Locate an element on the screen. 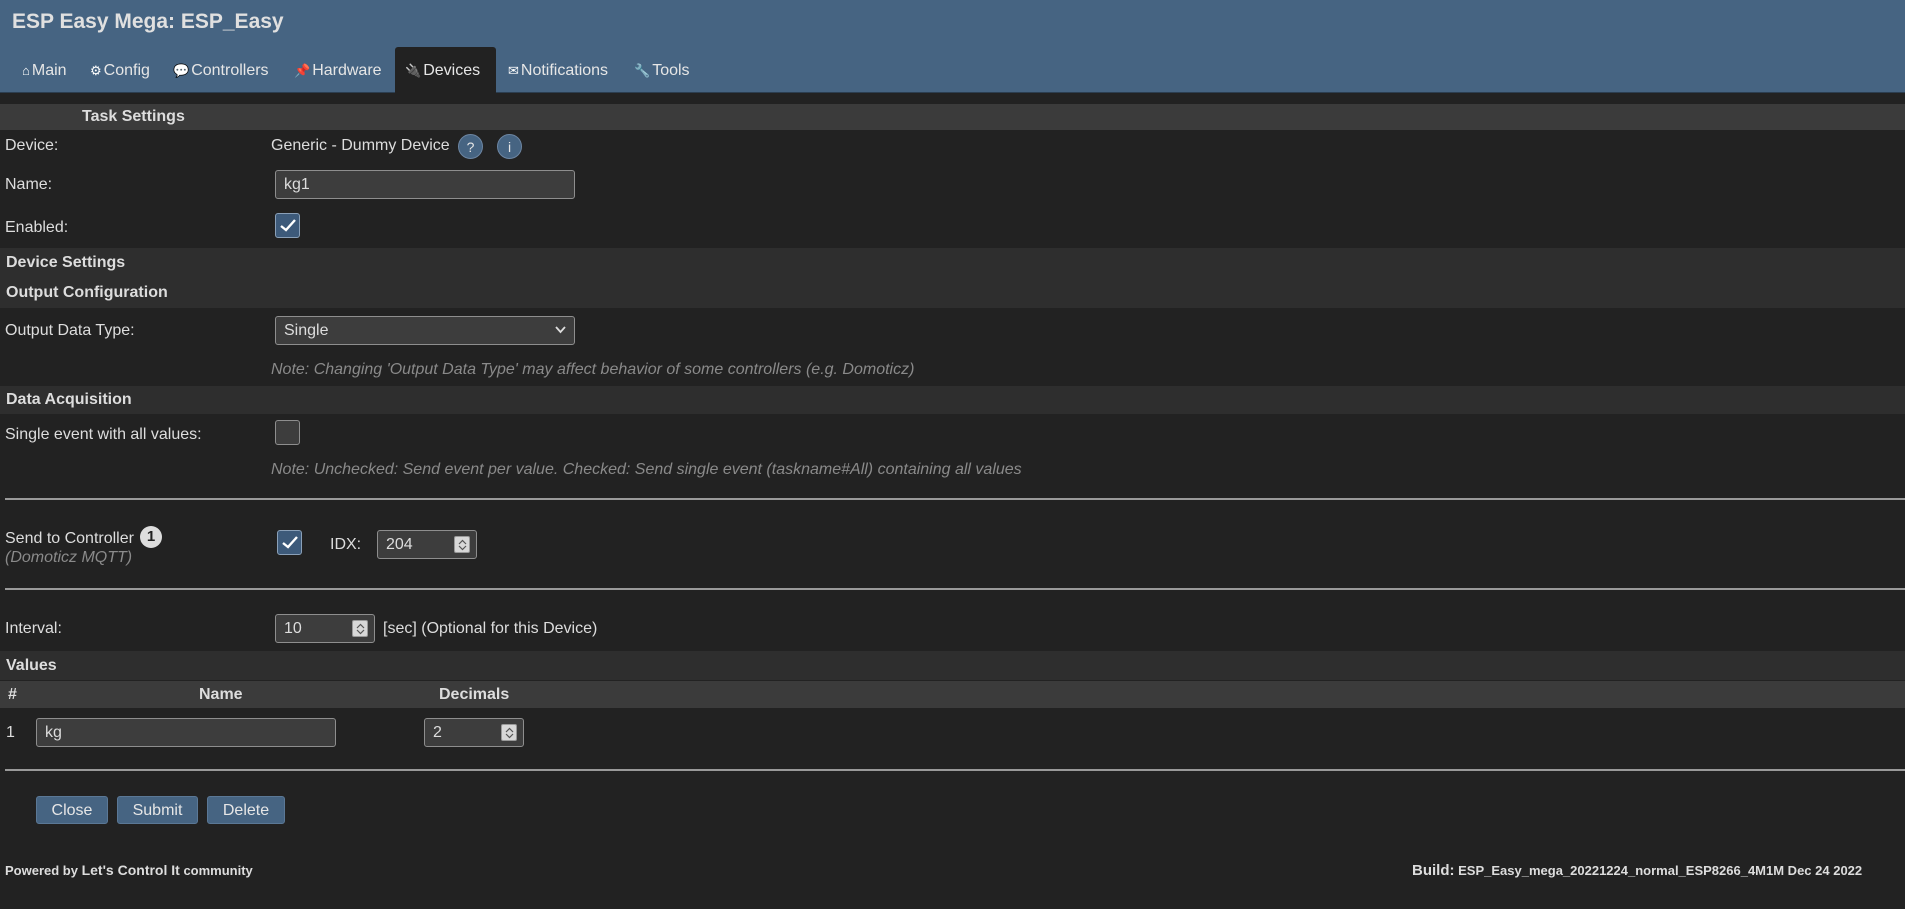 This screenshot has width=1905, height=909. idx-value: 204 is located at coordinates (399, 544).